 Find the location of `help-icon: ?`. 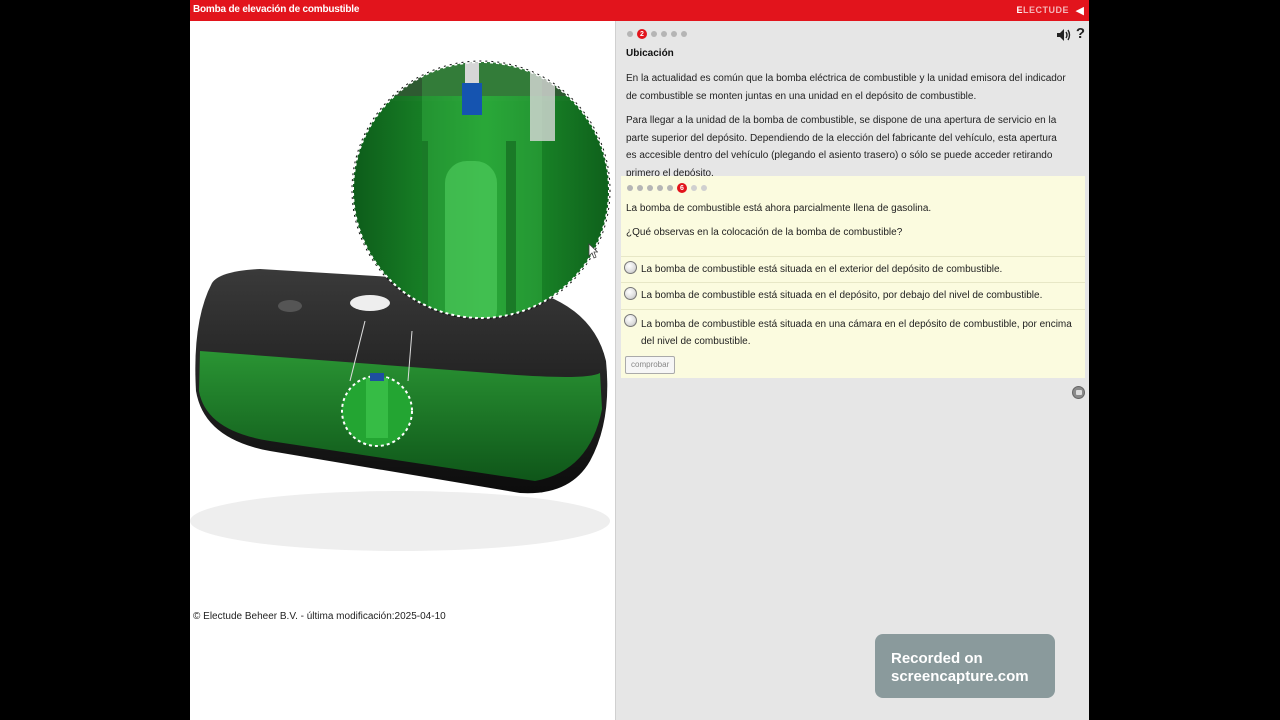

help-icon: ? is located at coordinates (1080, 33).